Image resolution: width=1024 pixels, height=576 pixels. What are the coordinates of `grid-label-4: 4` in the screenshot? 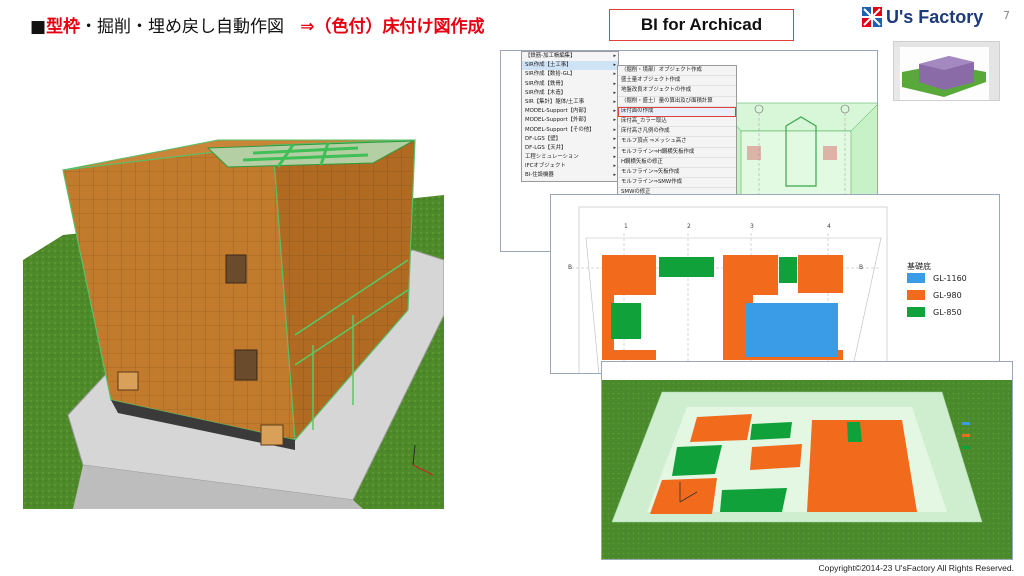 It's located at (829, 226).